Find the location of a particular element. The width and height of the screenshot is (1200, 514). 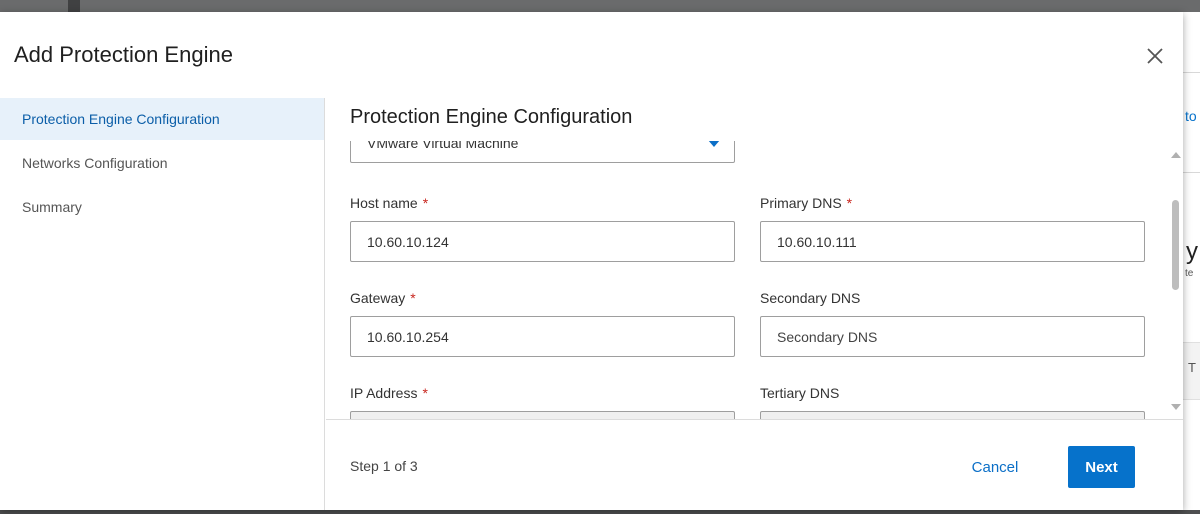

caret-down-icon is located at coordinates (714, 144).